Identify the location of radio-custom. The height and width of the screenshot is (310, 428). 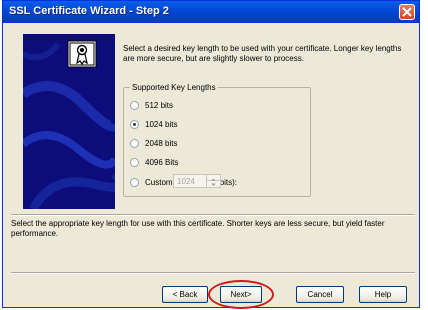
(134, 182).